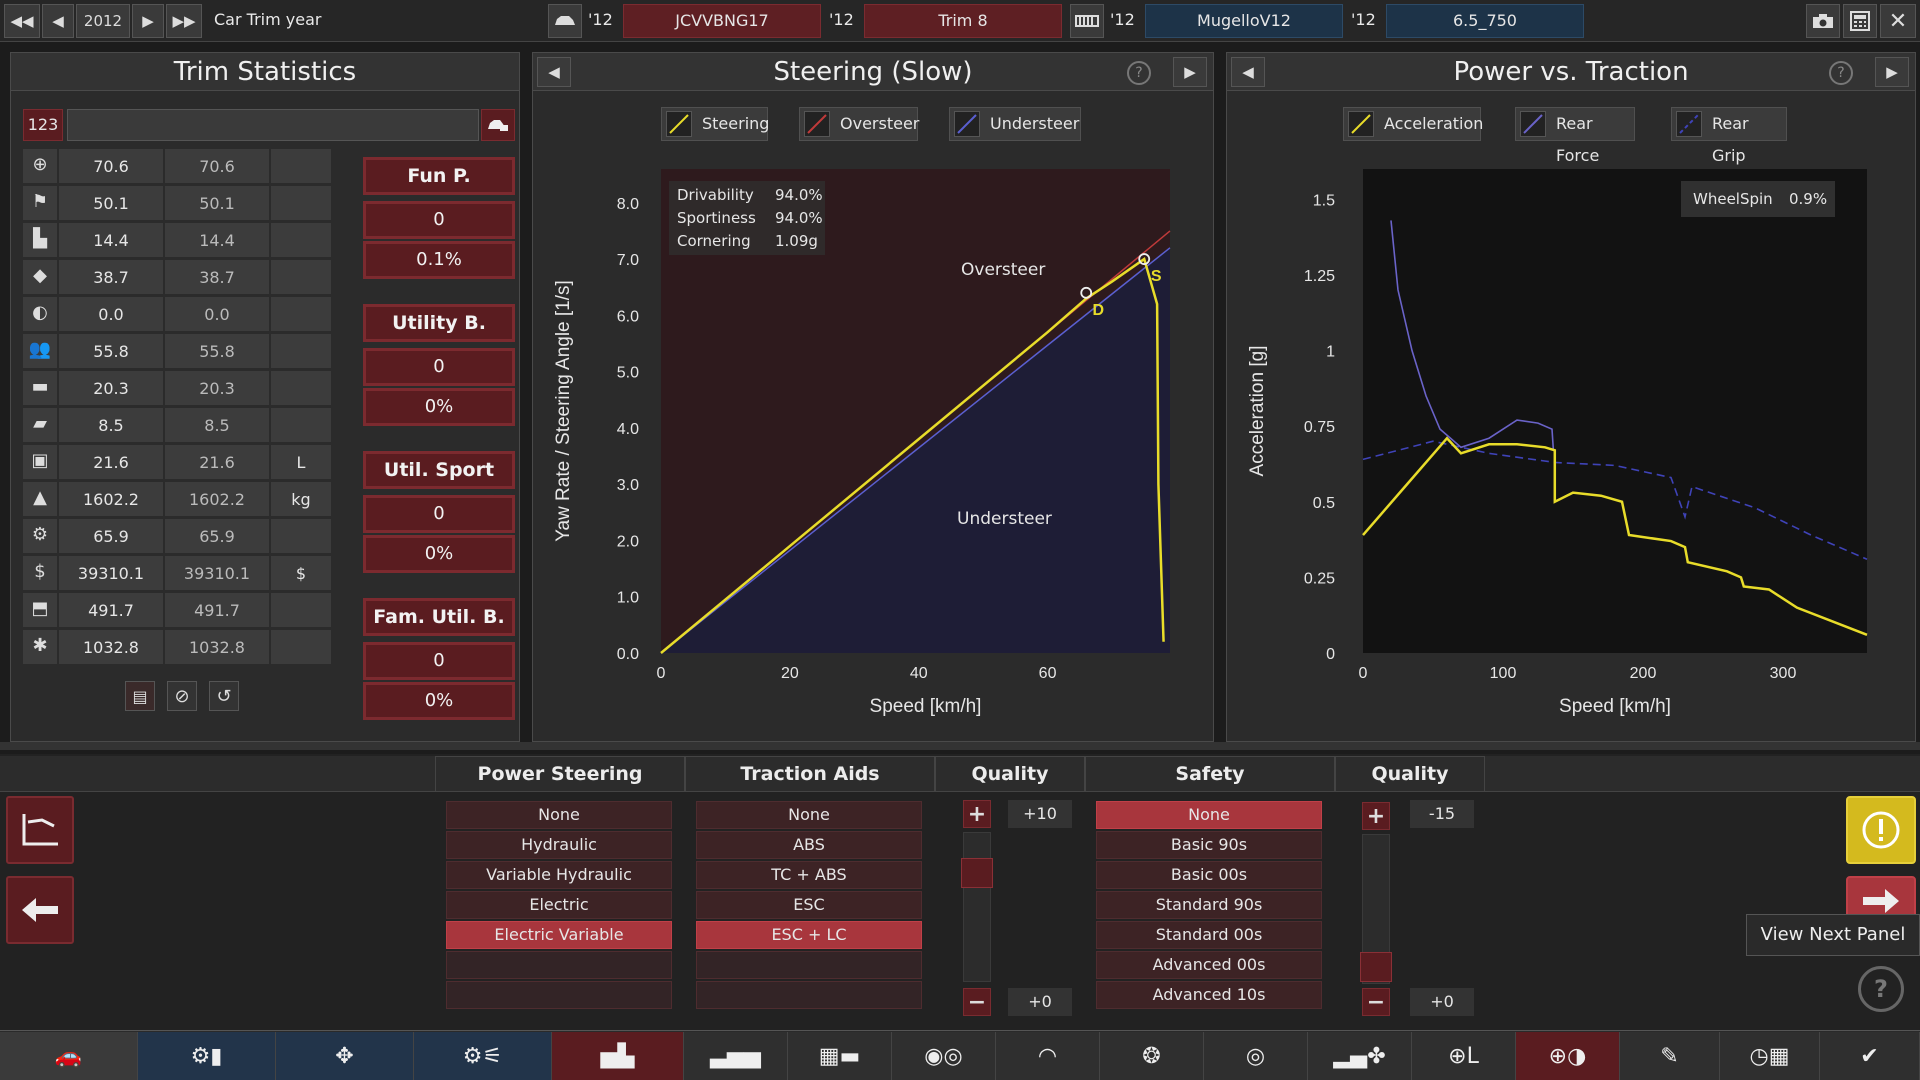 The height and width of the screenshot is (1080, 1920). Describe the element at coordinates (69, 1056) in the screenshot. I see `car-model-tab: 🚗` at that location.